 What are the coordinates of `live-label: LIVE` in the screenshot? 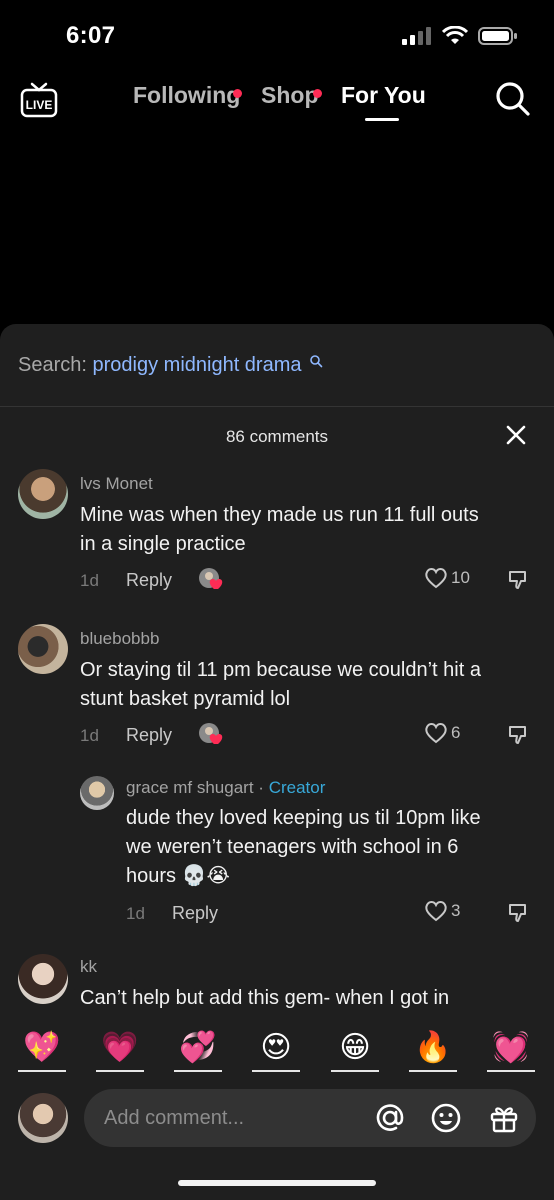 It's located at (39, 105).